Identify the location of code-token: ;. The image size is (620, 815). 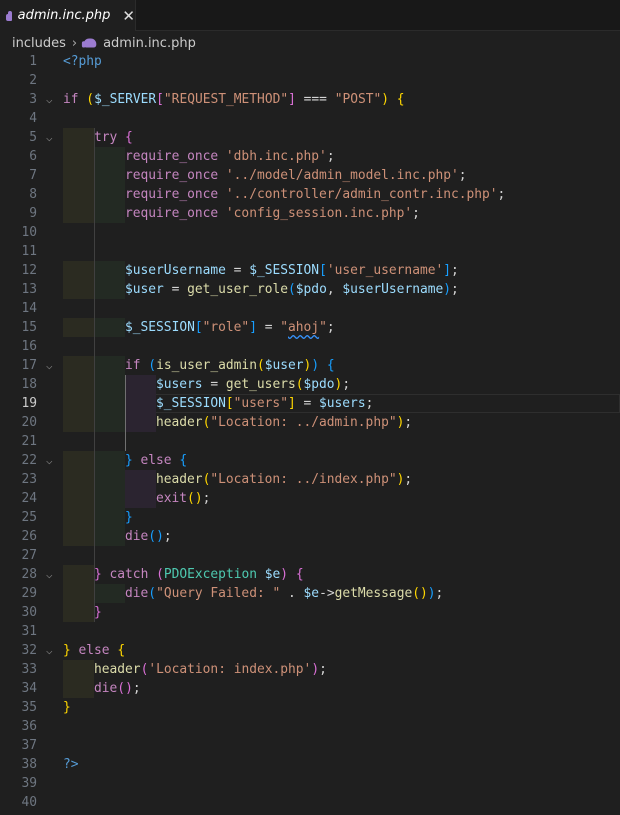
(455, 270).